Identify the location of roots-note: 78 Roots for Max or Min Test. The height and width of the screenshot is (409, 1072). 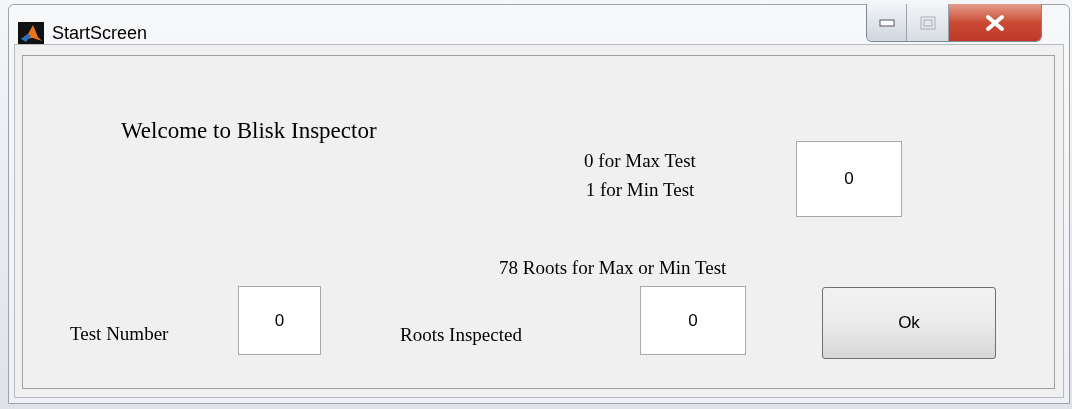
(613, 268).